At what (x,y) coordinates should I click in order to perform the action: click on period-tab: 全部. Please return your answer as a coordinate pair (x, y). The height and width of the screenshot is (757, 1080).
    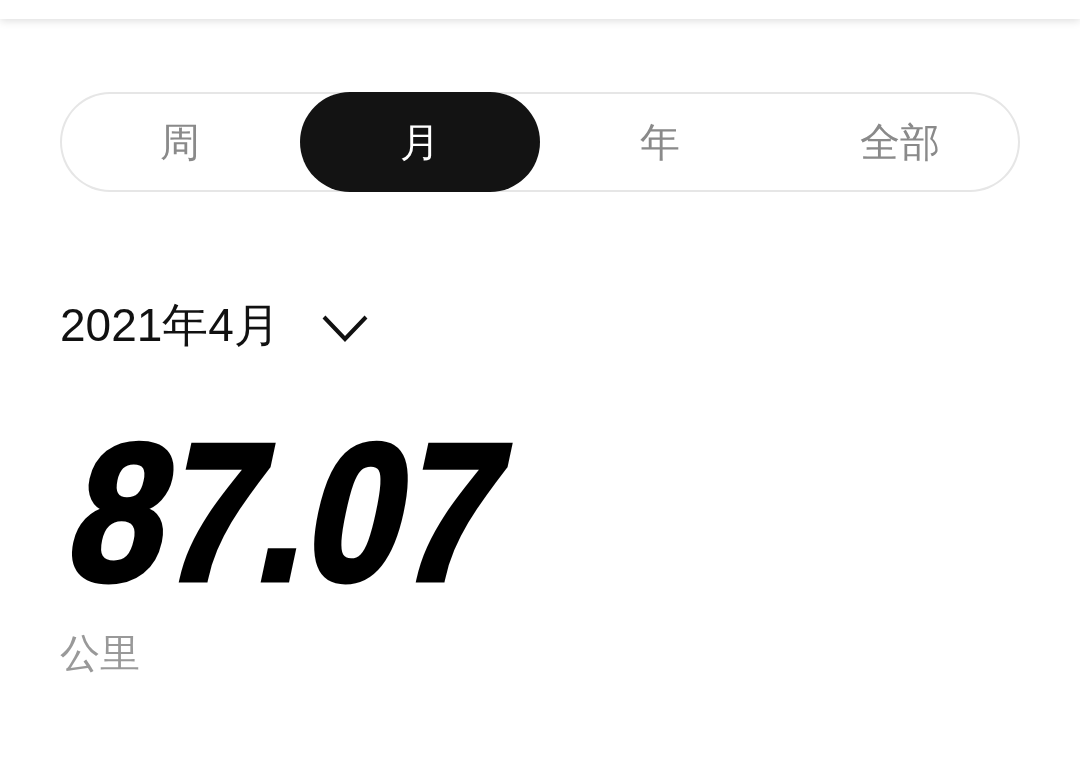
    Looking at the image, I should click on (900, 142).